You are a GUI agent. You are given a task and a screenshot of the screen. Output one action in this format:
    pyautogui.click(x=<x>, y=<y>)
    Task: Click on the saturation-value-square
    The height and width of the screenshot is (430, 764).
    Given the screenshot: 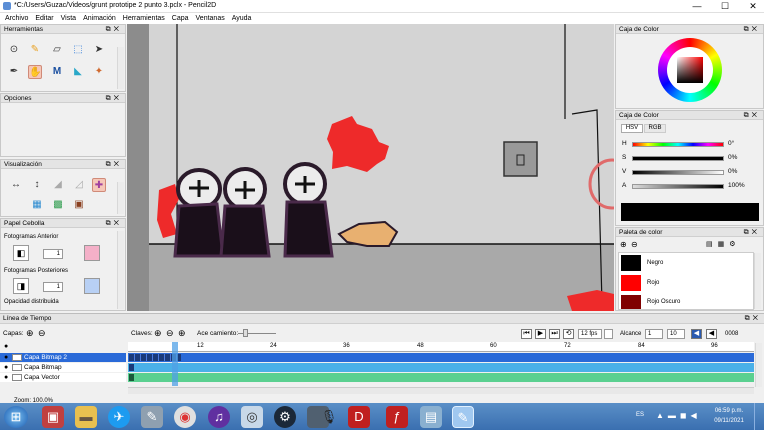 What is the action you would take?
    pyautogui.click(x=690, y=70)
    